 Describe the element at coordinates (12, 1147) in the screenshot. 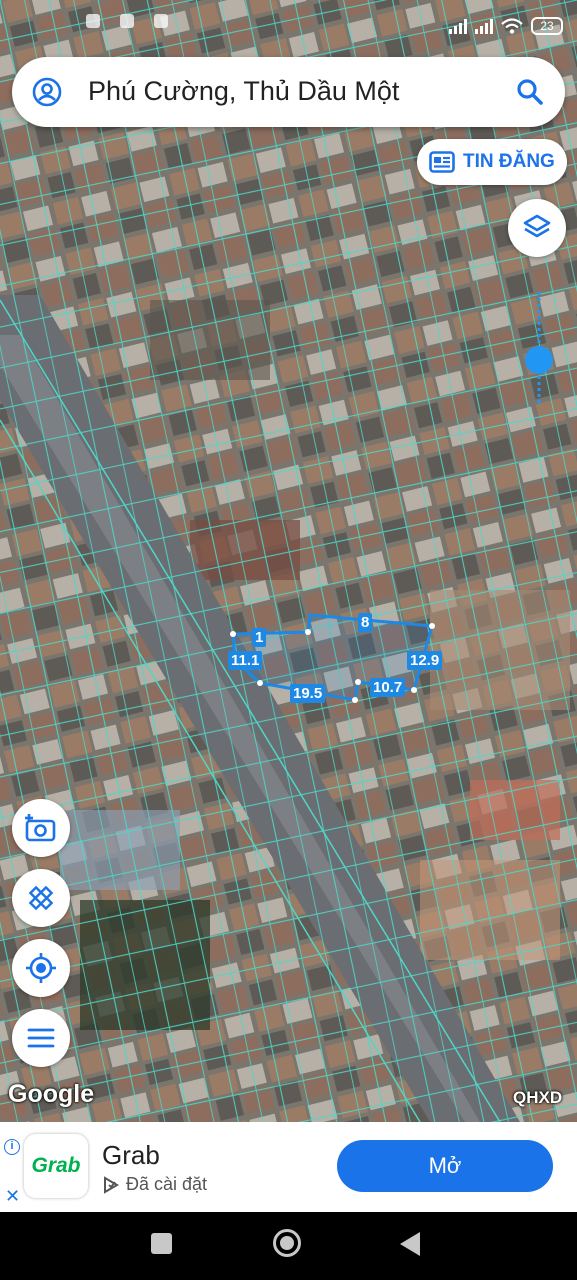

I see `ad-info-icon: i` at that location.